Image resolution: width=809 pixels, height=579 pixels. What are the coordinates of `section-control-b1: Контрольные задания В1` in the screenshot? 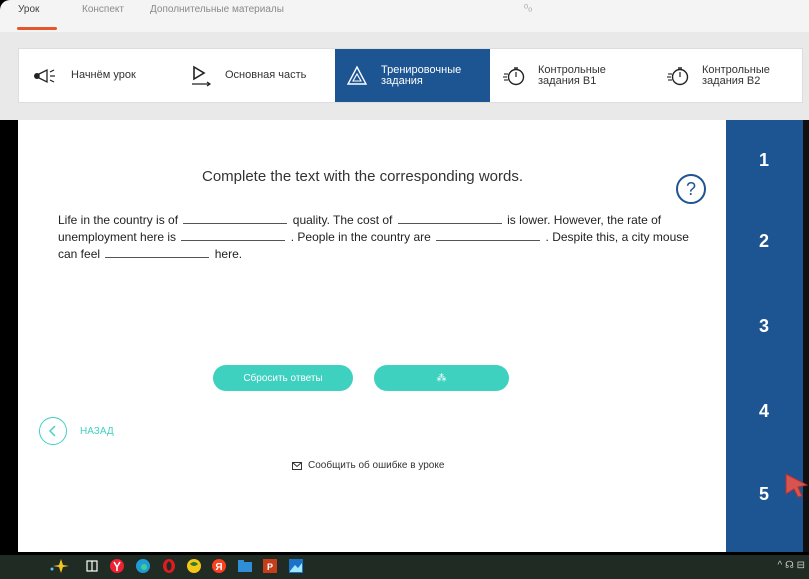 It's located at (570, 75).